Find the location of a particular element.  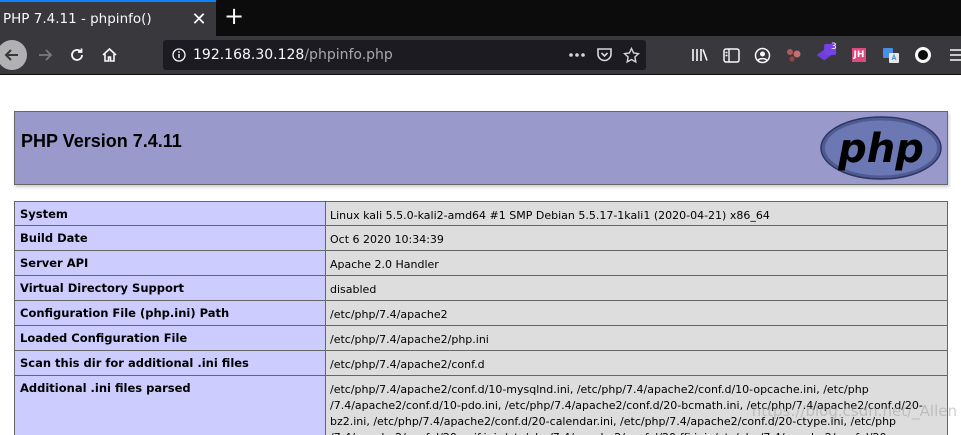

account-icon is located at coordinates (762, 55).